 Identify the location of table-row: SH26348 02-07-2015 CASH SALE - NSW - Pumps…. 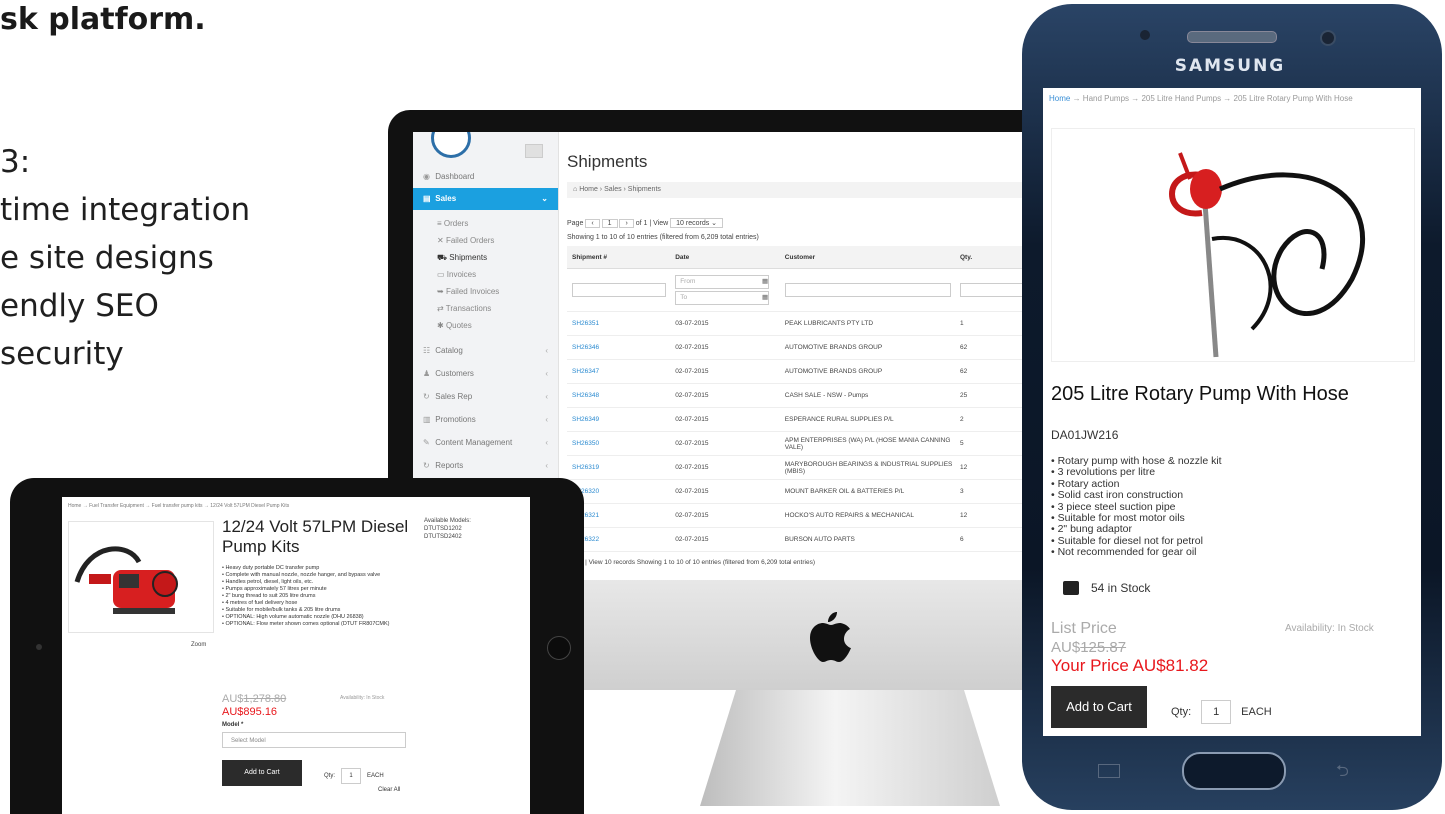
(795, 395).